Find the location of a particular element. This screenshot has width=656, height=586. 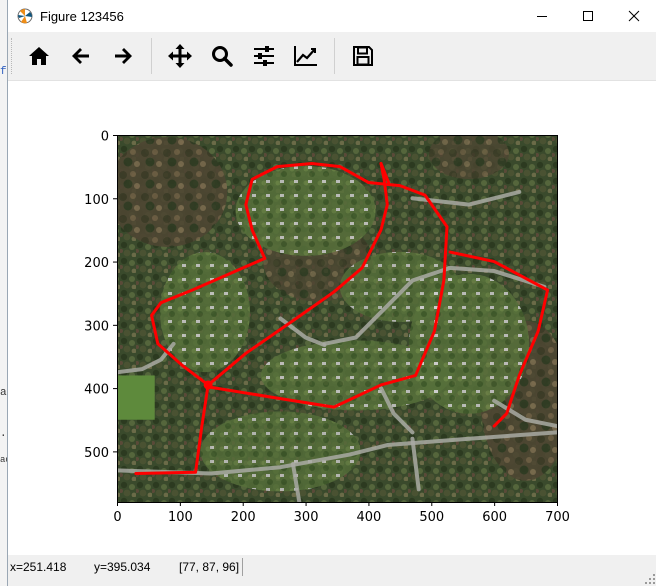

subplots-button is located at coordinates (264, 56).